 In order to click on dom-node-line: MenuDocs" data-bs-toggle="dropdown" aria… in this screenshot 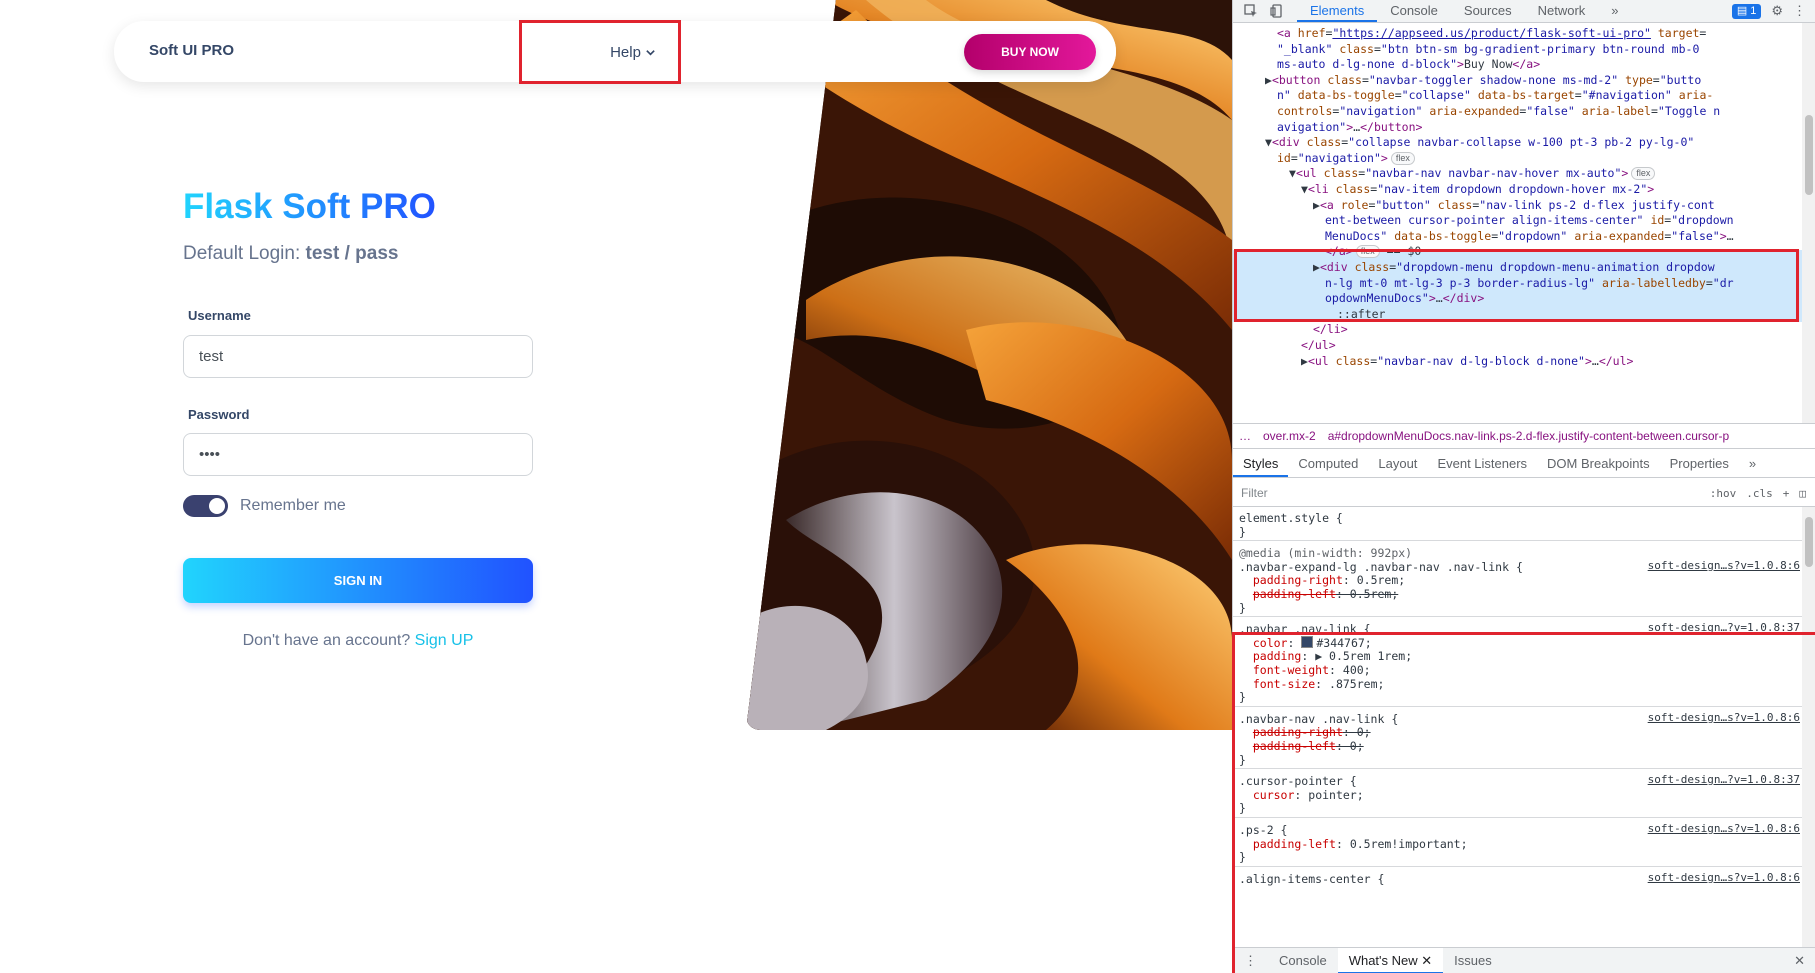, I will do `click(1529, 236)`.